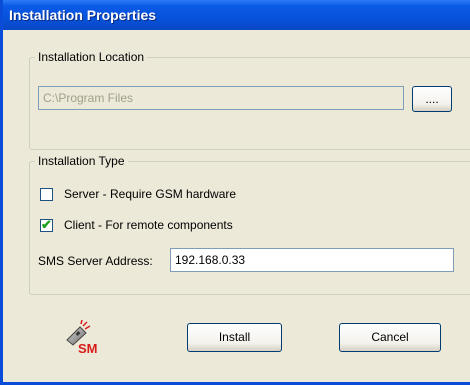 The image size is (470, 385). I want to click on sms-server-address-input, so click(312, 260).